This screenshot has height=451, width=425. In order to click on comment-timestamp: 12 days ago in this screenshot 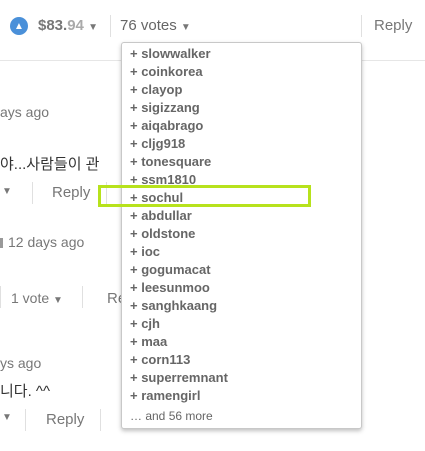, I will do `click(46, 242)`.